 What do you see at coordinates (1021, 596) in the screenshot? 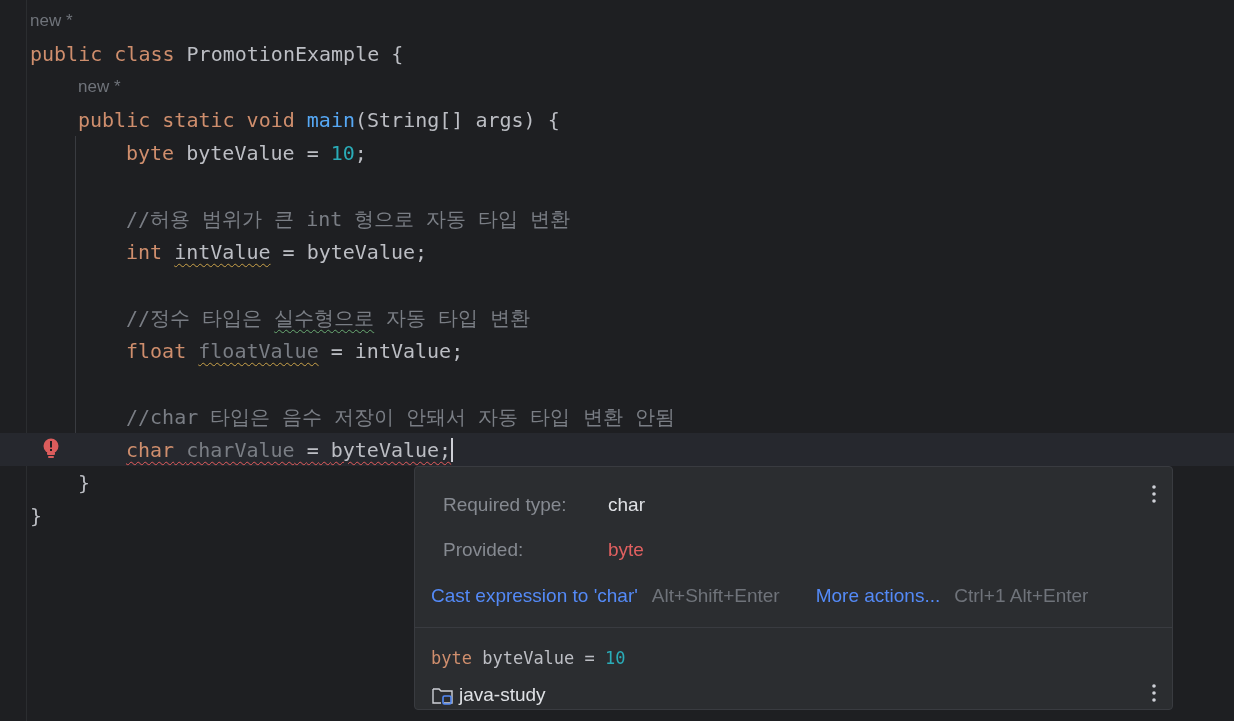
I see `shortcut-hint: Ctrl+1 Alt+Enter` at bounding box center [1021, 596].